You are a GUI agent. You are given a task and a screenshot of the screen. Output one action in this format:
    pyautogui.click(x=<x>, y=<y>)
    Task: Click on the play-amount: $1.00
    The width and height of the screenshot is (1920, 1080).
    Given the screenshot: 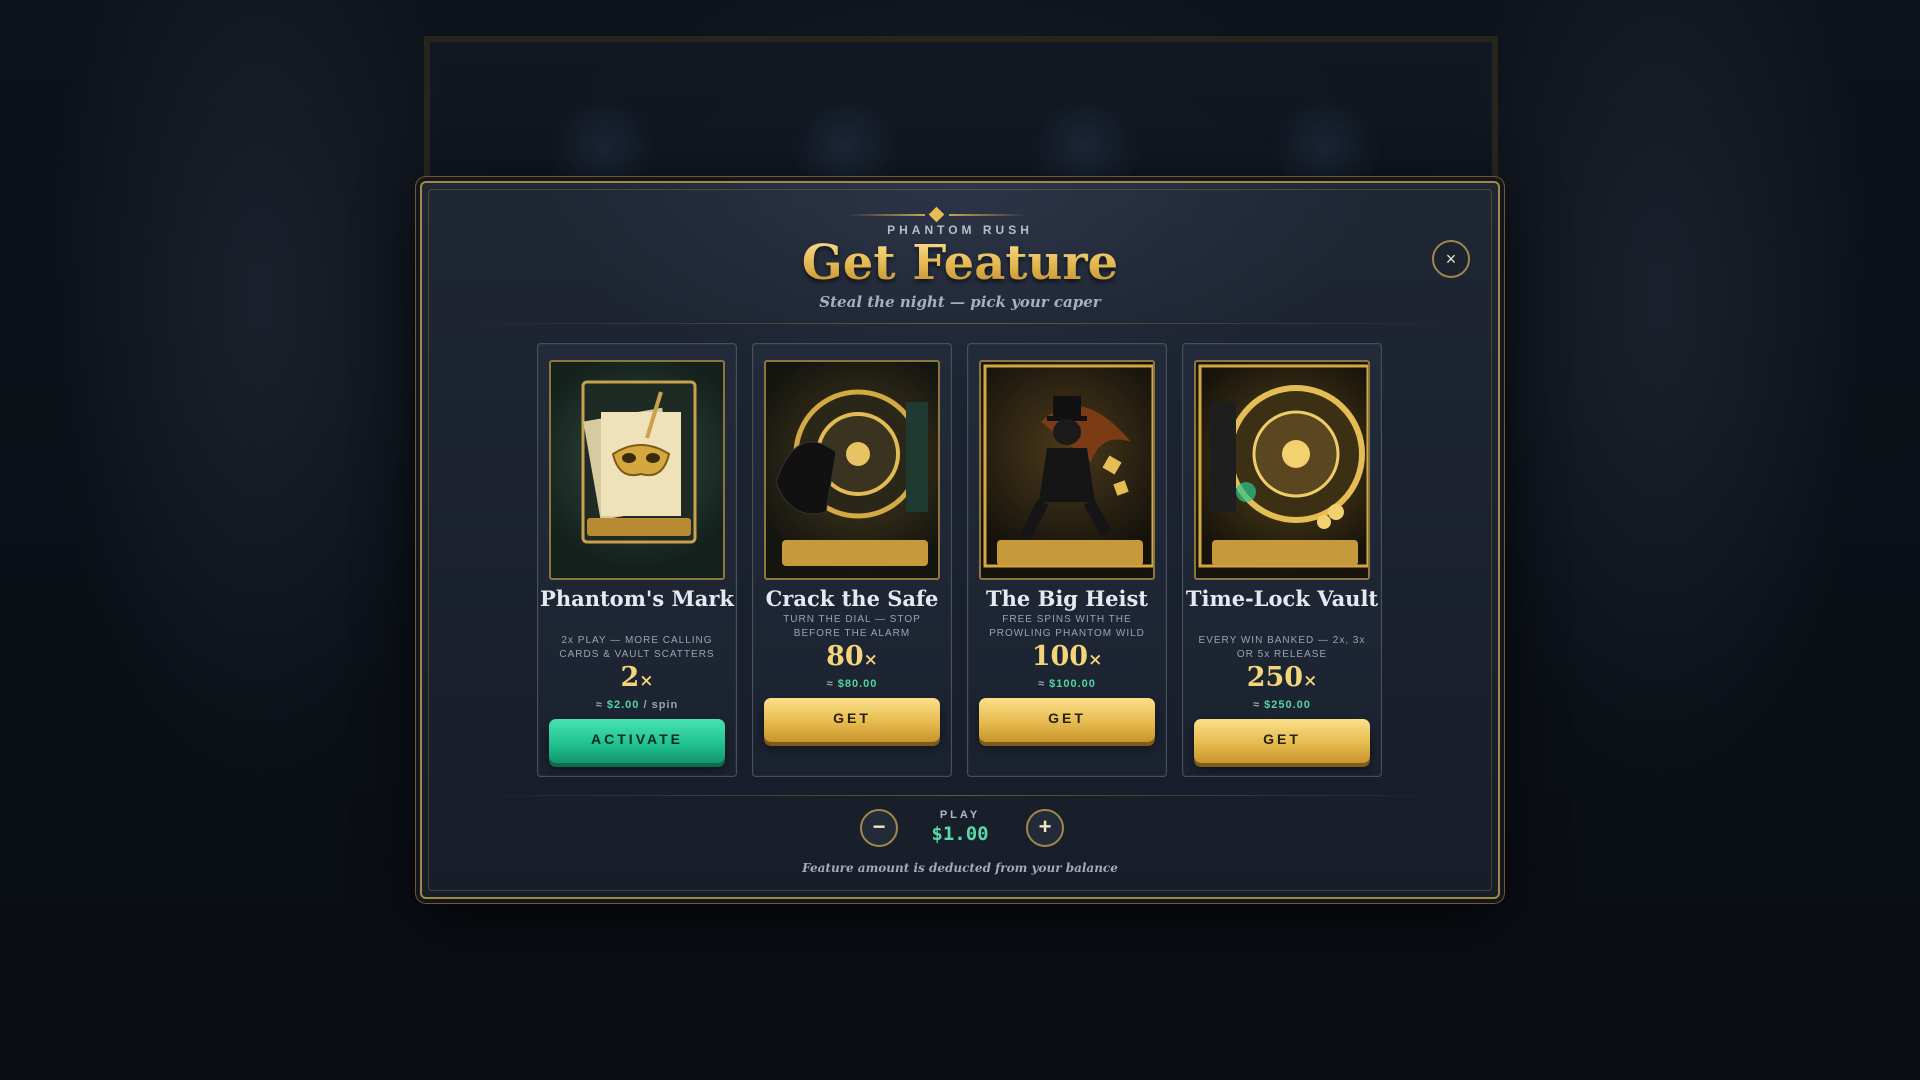 What is the action you would take?
    pyautogui.click(x=960, y=834)
    